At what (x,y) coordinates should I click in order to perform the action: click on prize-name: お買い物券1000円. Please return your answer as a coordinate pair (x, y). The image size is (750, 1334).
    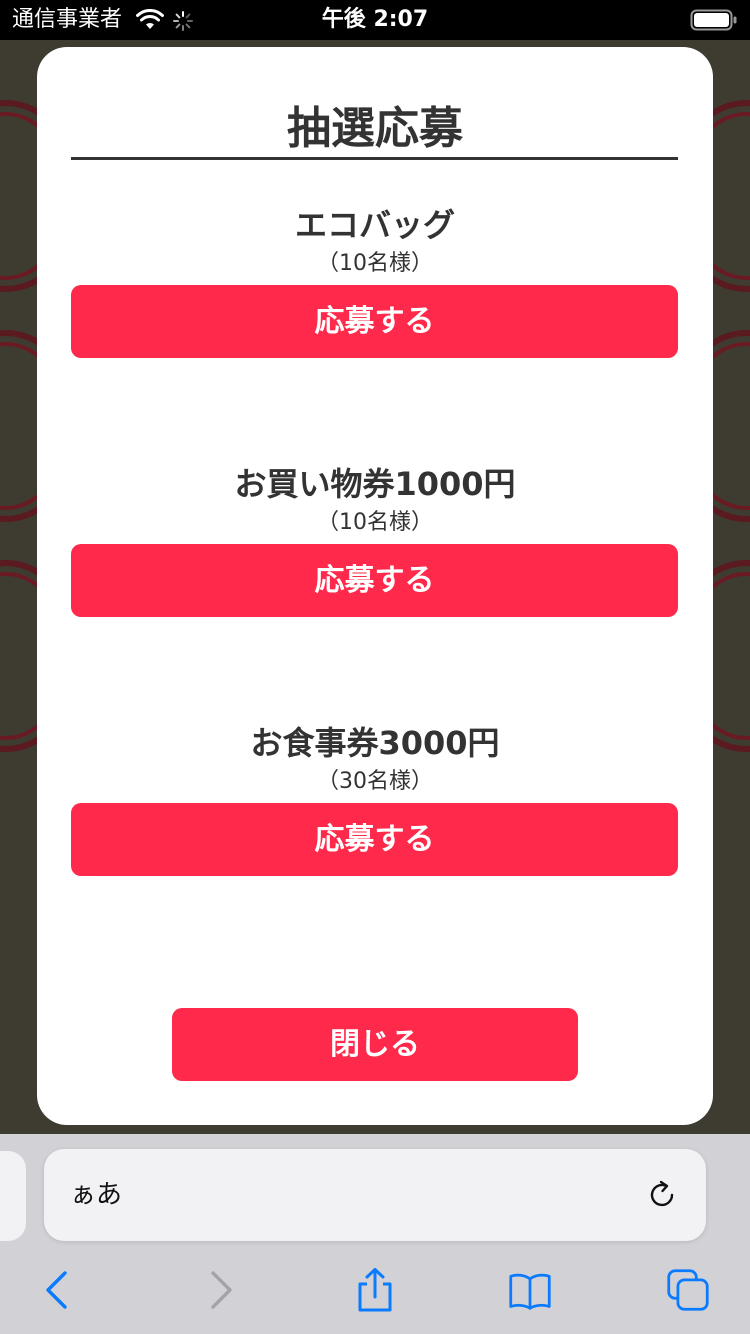
    Looking at the image, I should click on (375, 484).